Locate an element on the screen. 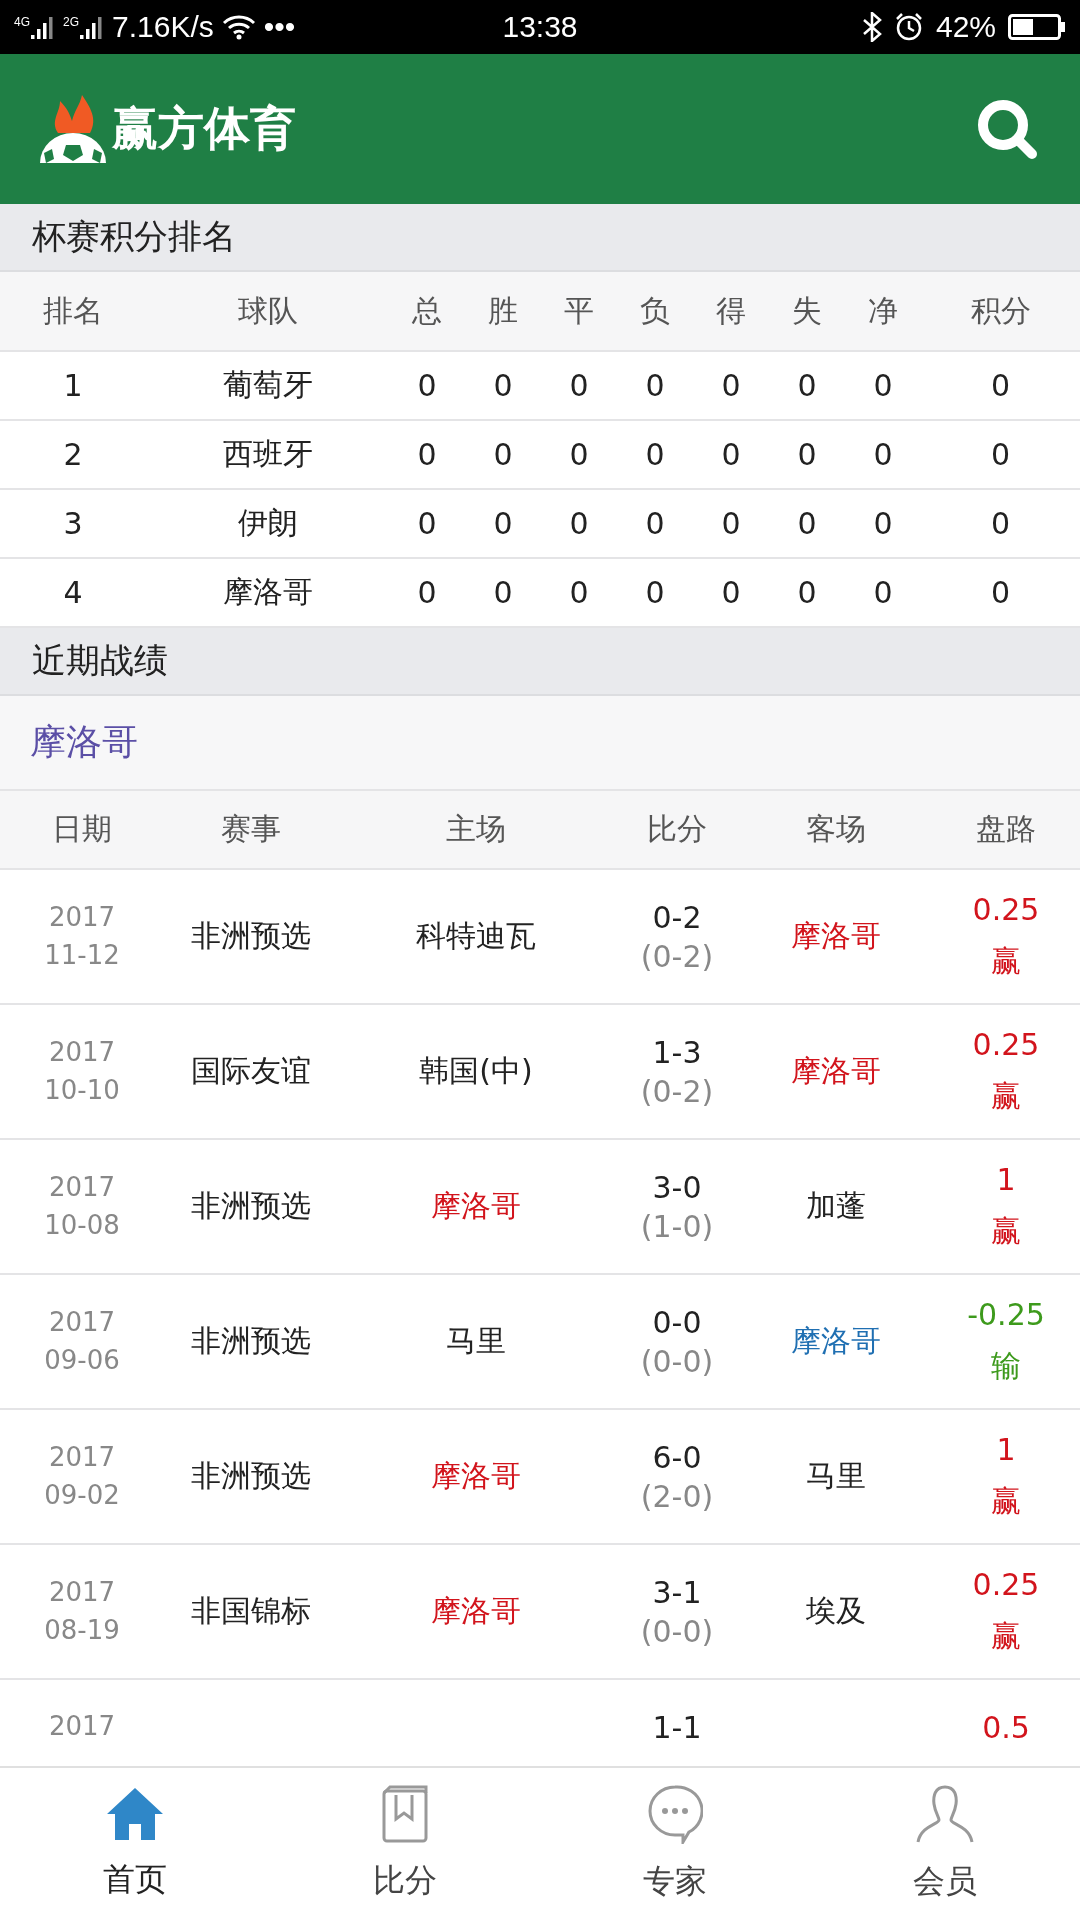 The image size is (1080, 1920). person-icon is located at coordinates (945, 1814).